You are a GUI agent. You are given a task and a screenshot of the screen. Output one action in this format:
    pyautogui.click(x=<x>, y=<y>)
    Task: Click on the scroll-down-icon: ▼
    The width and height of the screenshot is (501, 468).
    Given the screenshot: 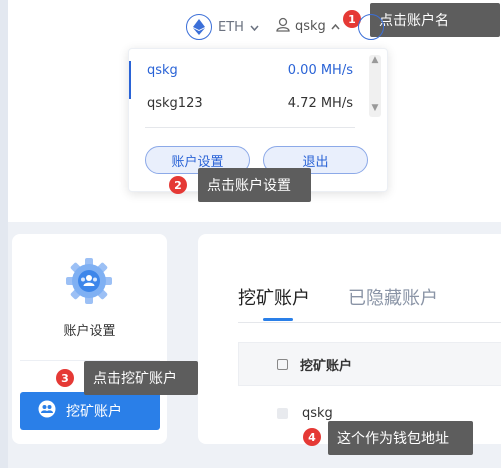 What is the action you would take?
    pyautogui.click(x=375, y=108)
    